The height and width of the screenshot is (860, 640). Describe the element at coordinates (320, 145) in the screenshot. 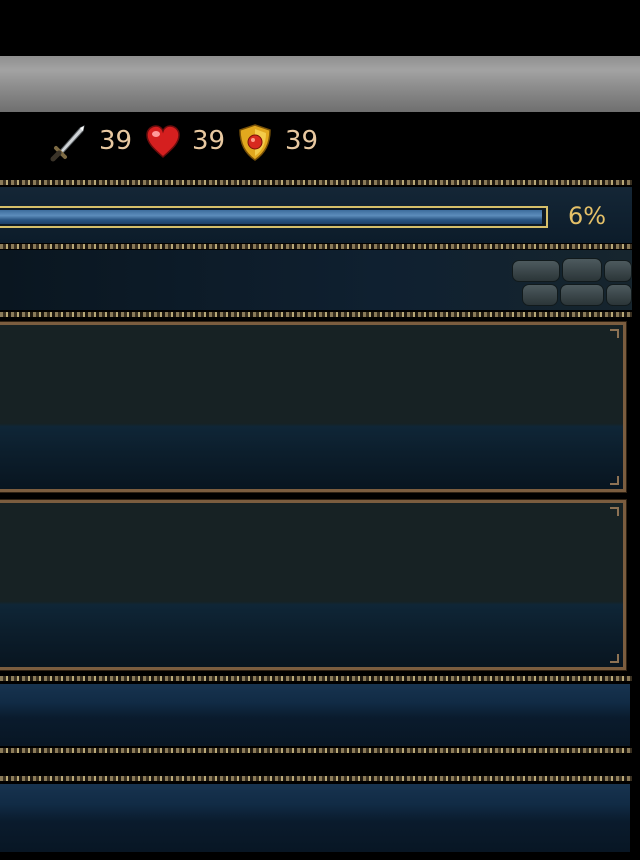

I see `stats-bar: 39 39 39` at that location.